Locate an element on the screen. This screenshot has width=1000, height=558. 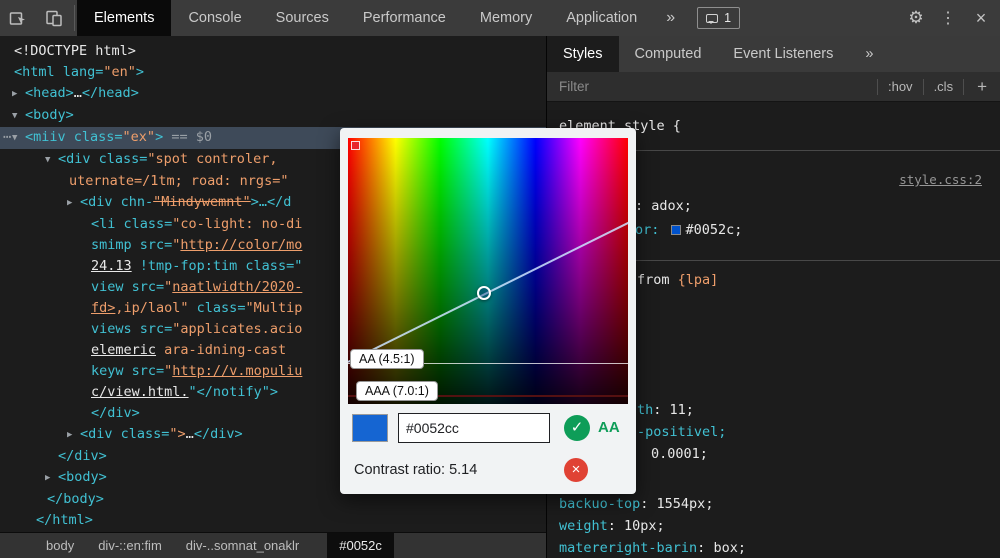
settings-gear-icon: ⚙ is located at coordinates (916, 18).